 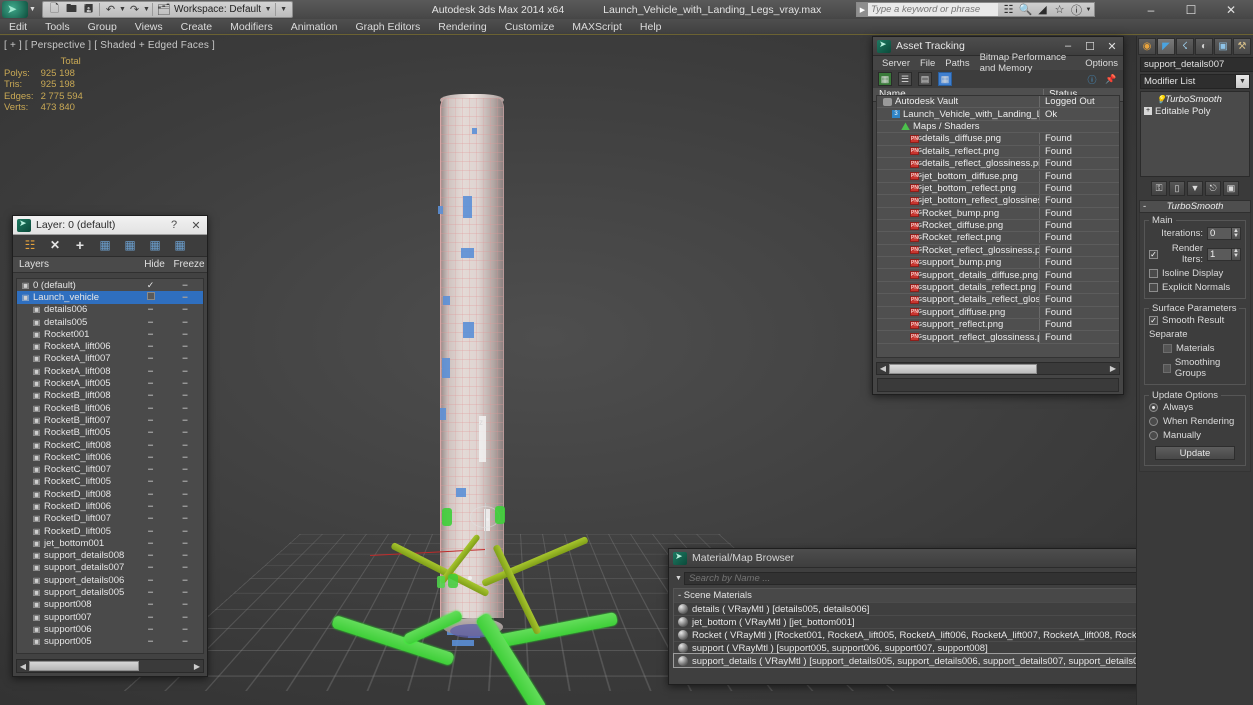 What do you see at coordinates (1092, 79) in the screenshot?
I see `help-icon: ⓘ` at bounding box center [1092, 79].